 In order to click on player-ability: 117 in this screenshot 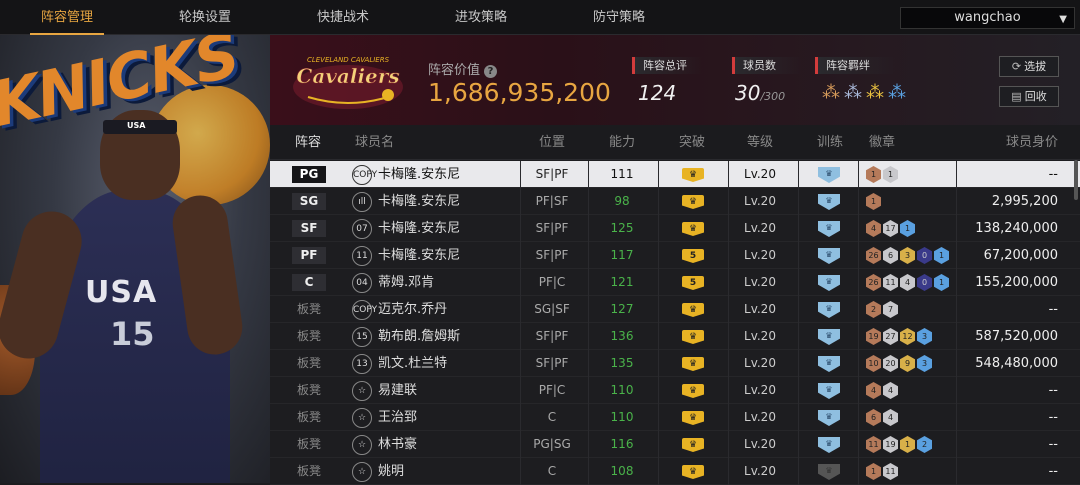, I will do `click(622, 255)`.